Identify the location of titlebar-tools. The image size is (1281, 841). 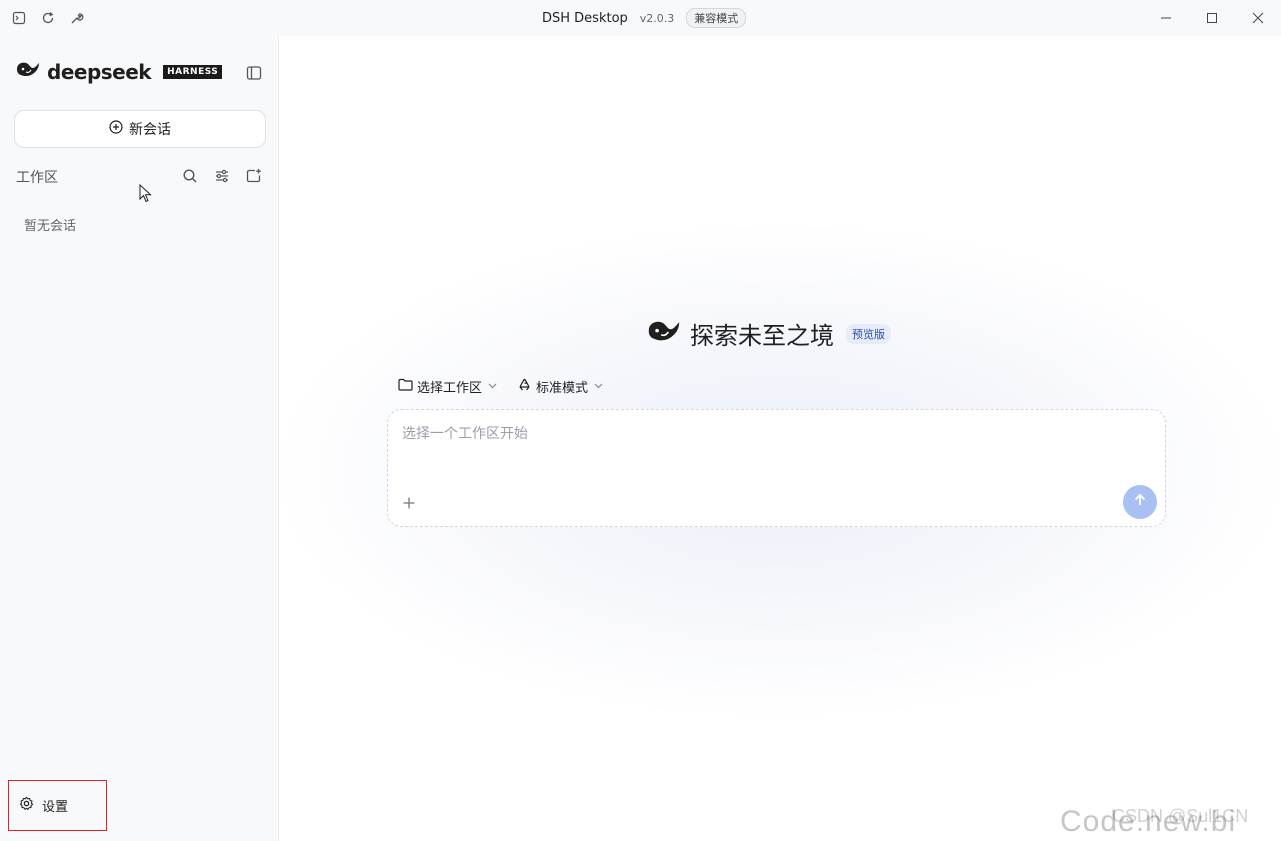
(48, 18).